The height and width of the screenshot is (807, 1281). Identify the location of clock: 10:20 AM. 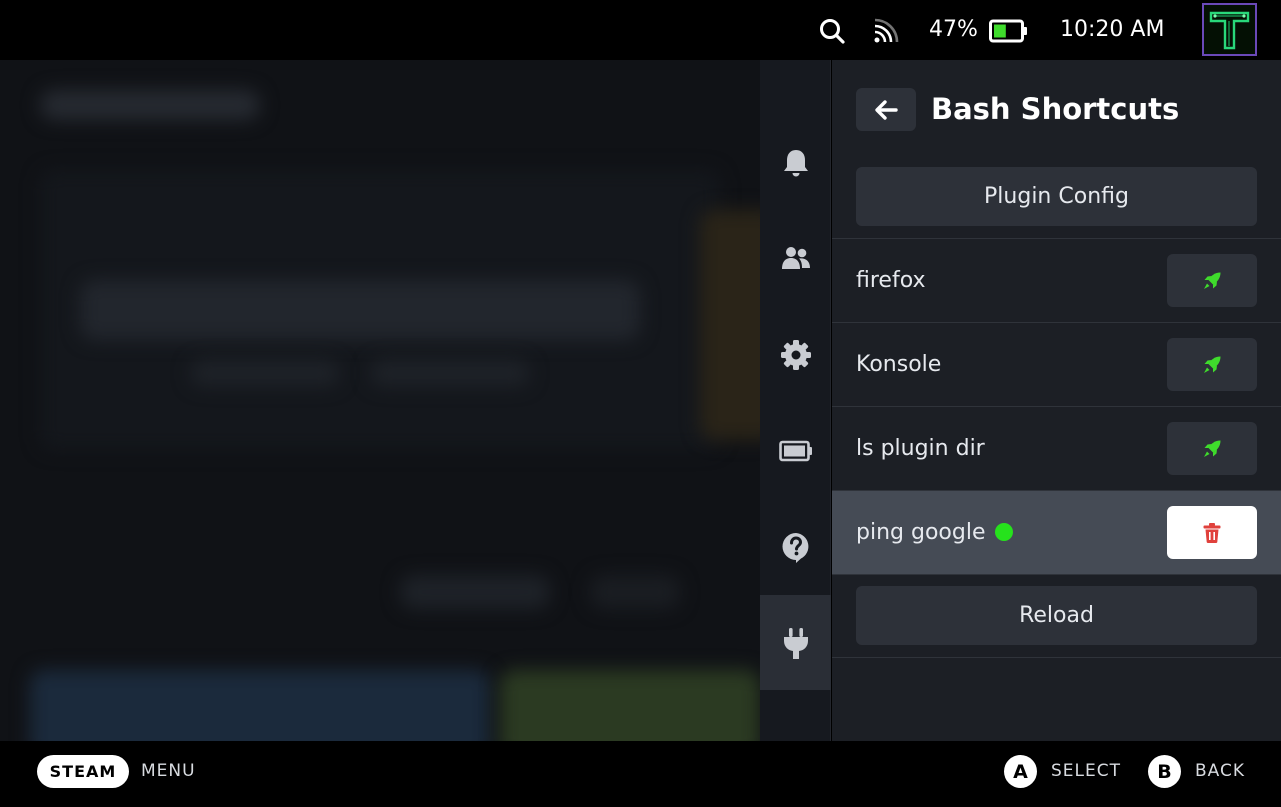
(1112, 29).